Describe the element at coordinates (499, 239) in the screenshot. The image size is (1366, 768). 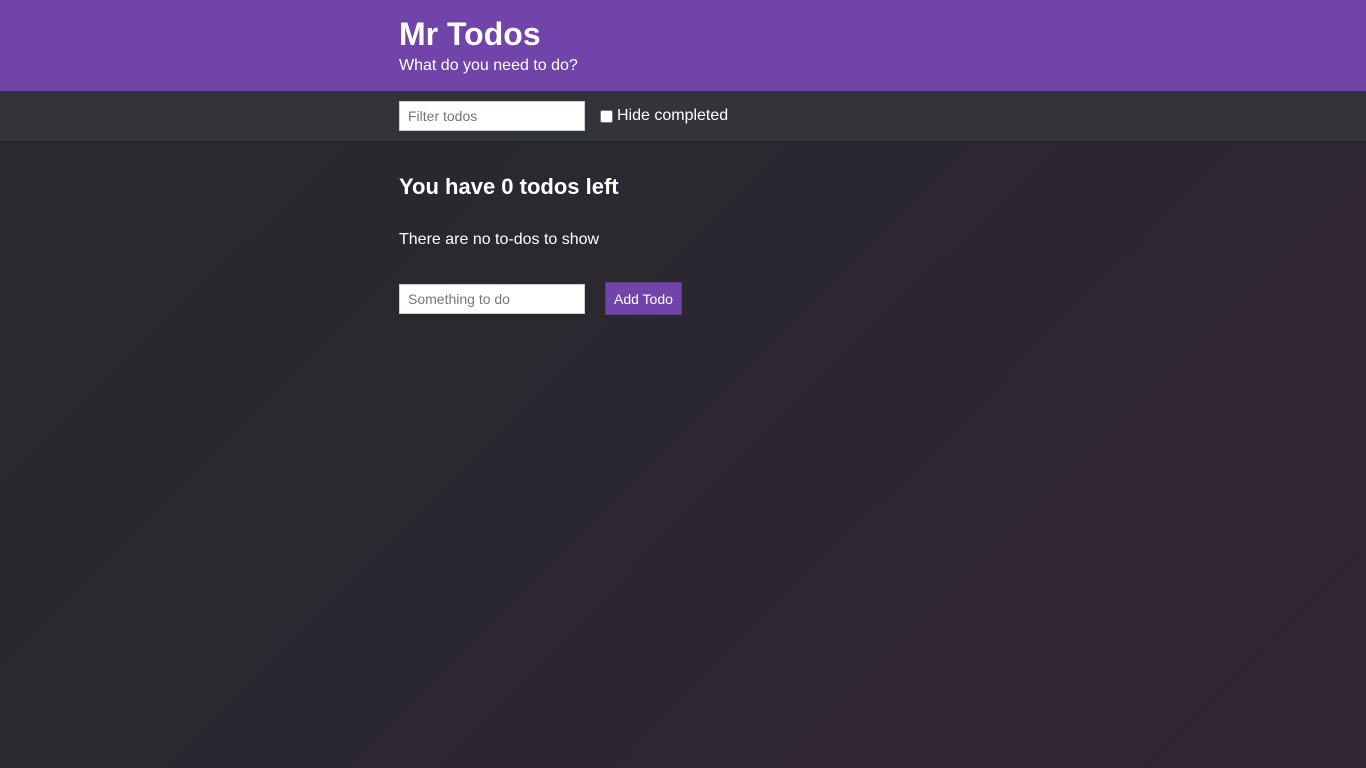
I see `empty-message: There are no to-dos to show` at that location.